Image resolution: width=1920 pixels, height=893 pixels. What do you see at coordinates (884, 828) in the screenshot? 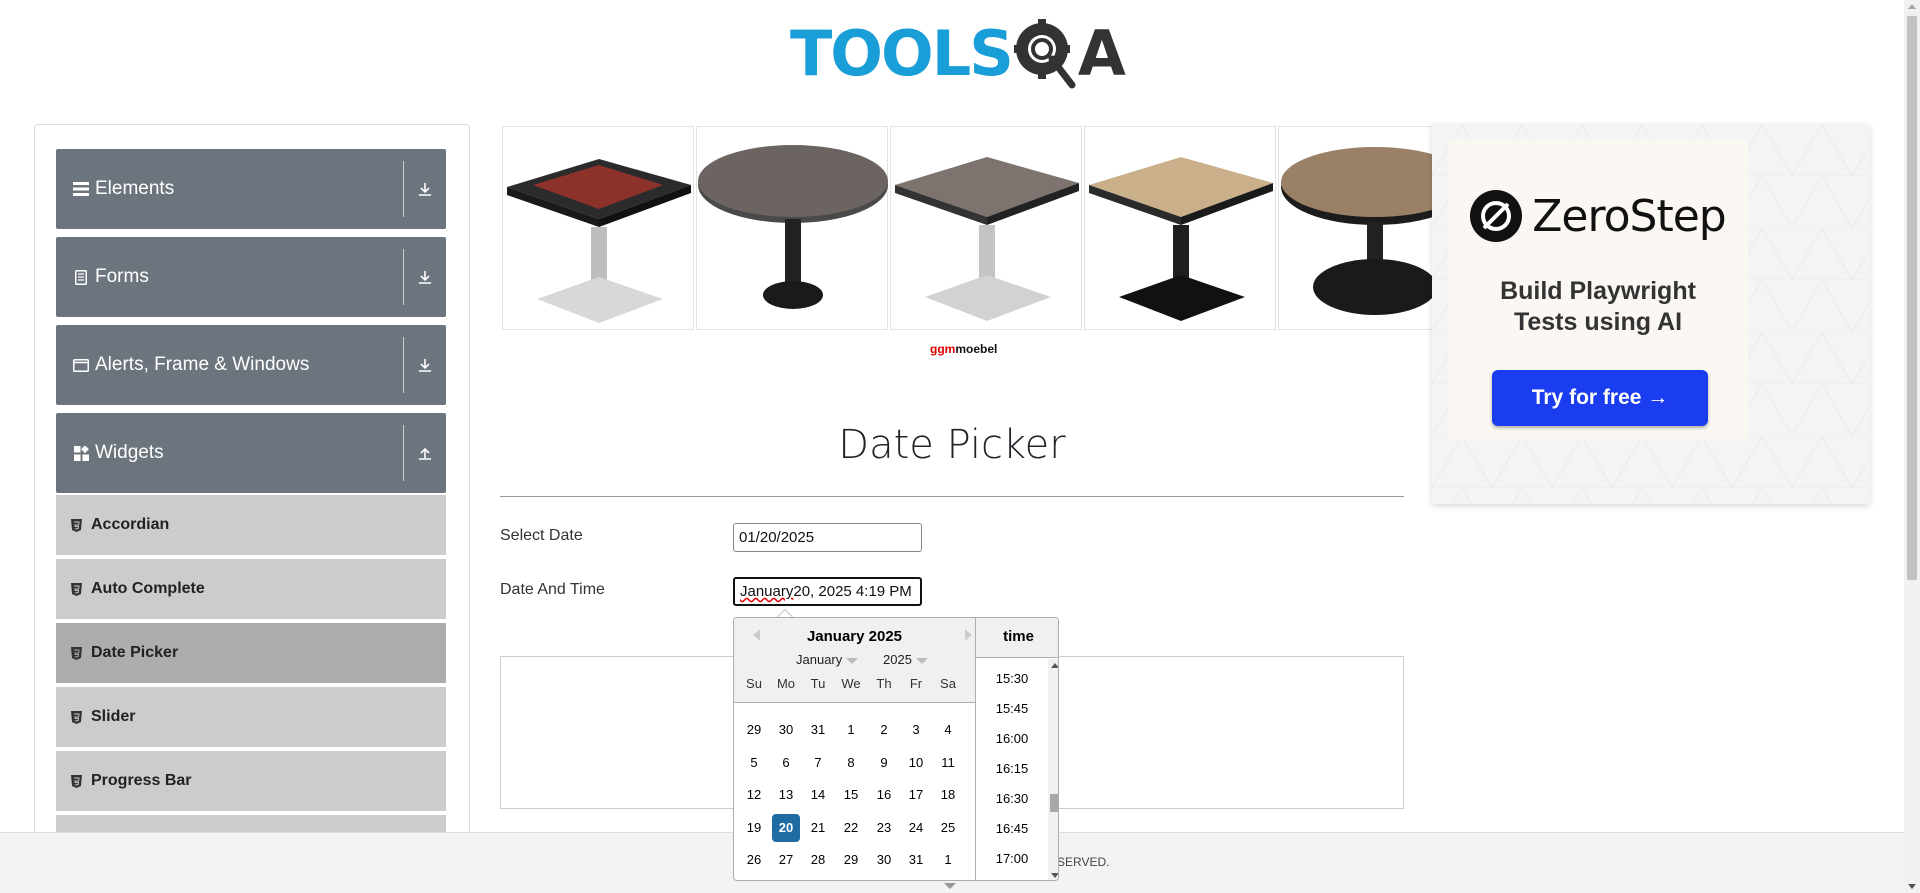
I see `calendar-day: 23` at bounding box center [884, 828].